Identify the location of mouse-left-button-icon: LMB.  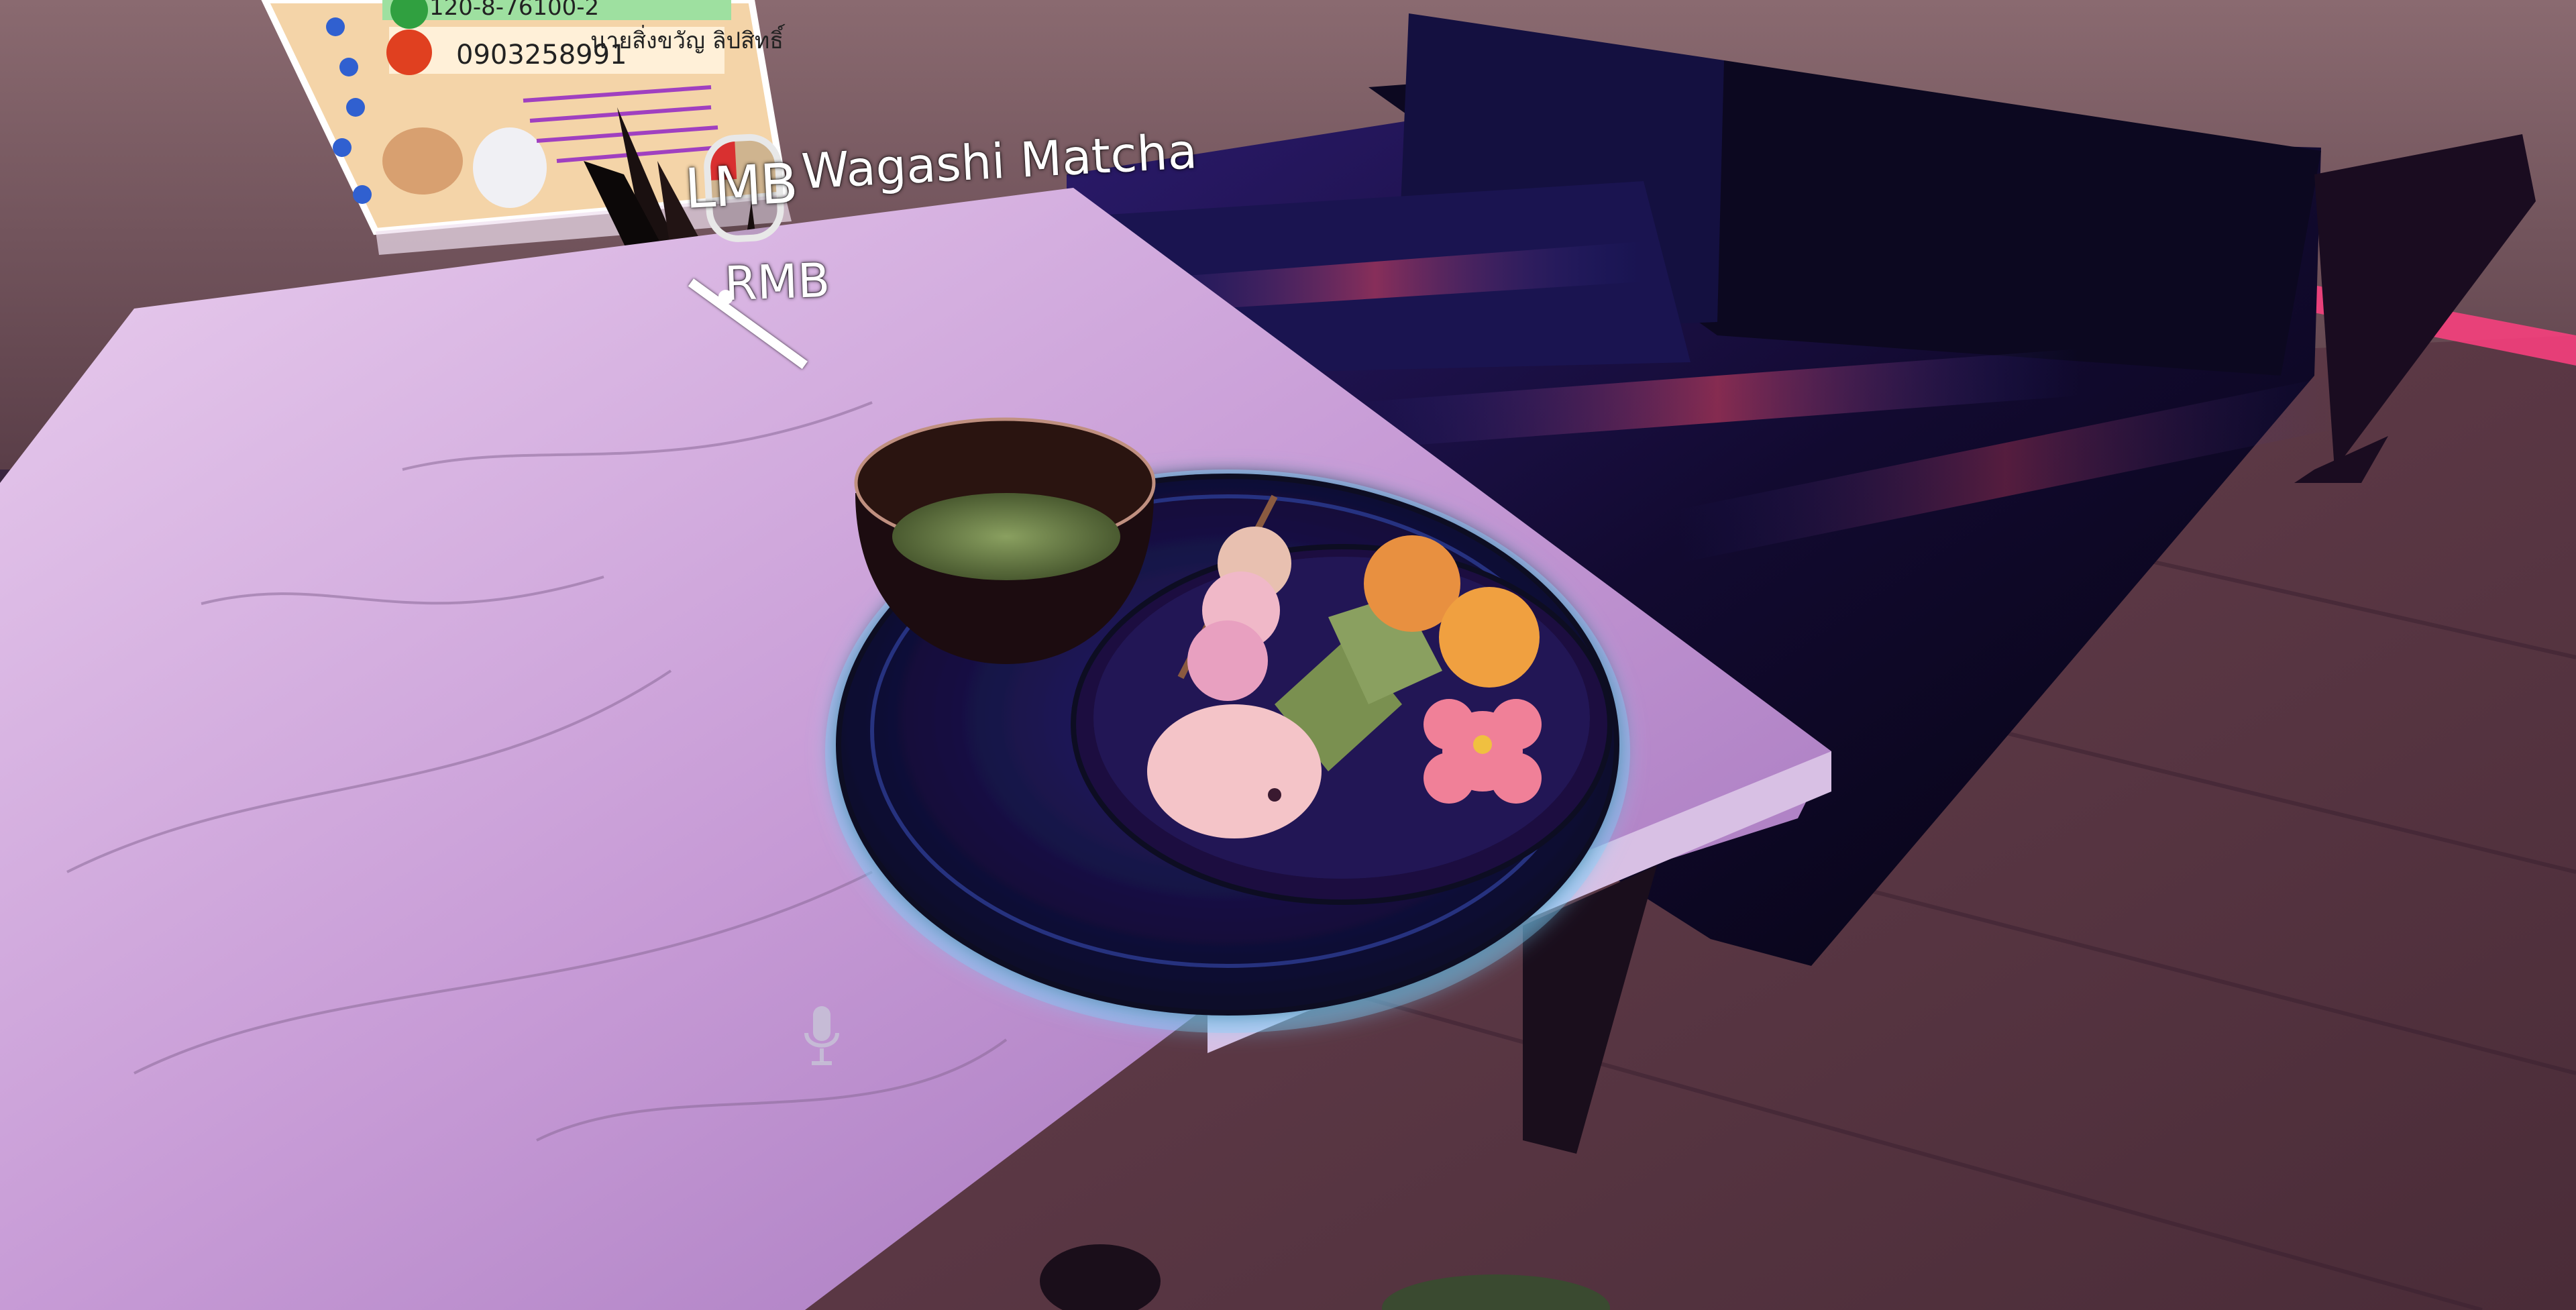
(744, 187).